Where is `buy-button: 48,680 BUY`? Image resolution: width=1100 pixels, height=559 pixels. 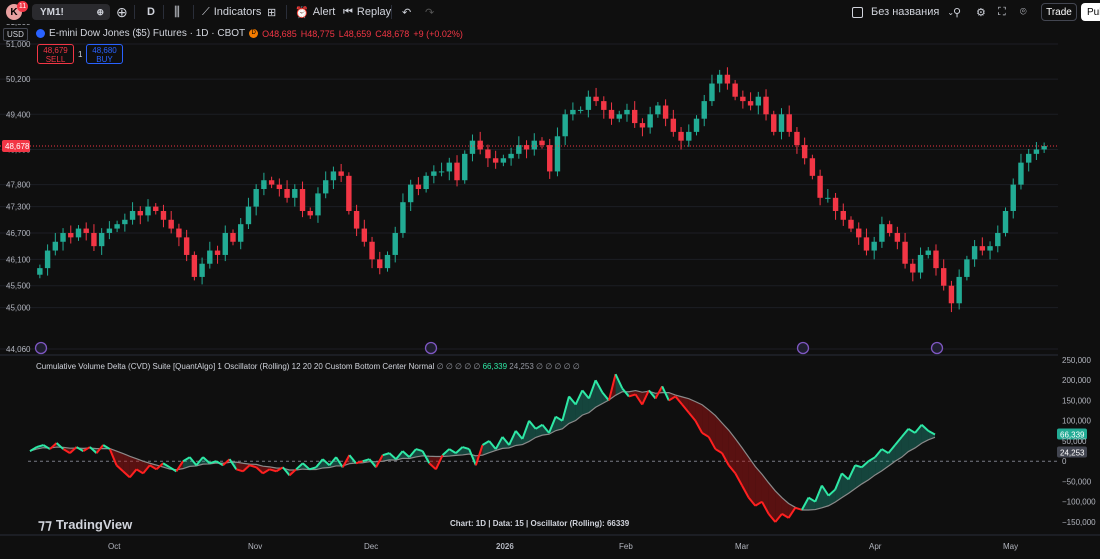
buy-button: 48,680 BUY is located at coordinates (104, 54).